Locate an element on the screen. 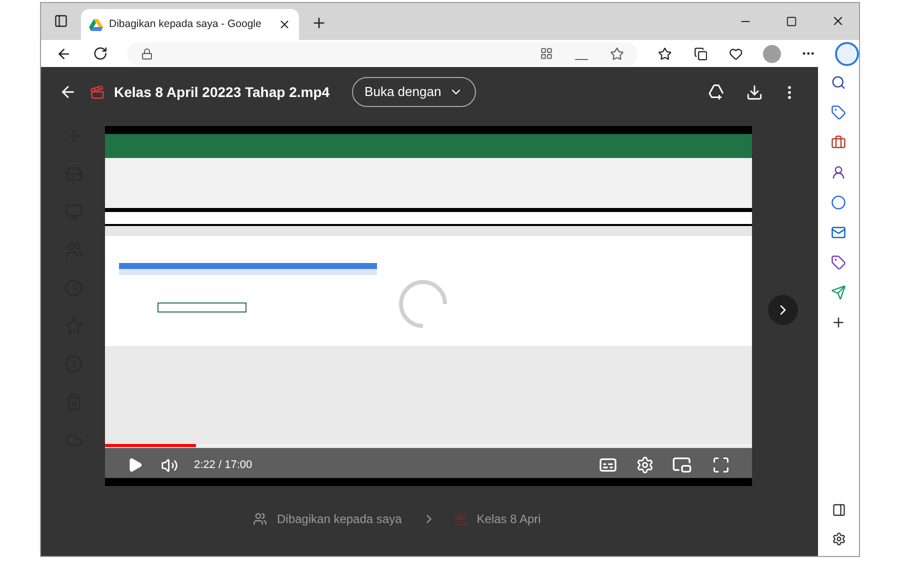  video-time: 2:22 / 17:00 is located at coordinates (223, 465).